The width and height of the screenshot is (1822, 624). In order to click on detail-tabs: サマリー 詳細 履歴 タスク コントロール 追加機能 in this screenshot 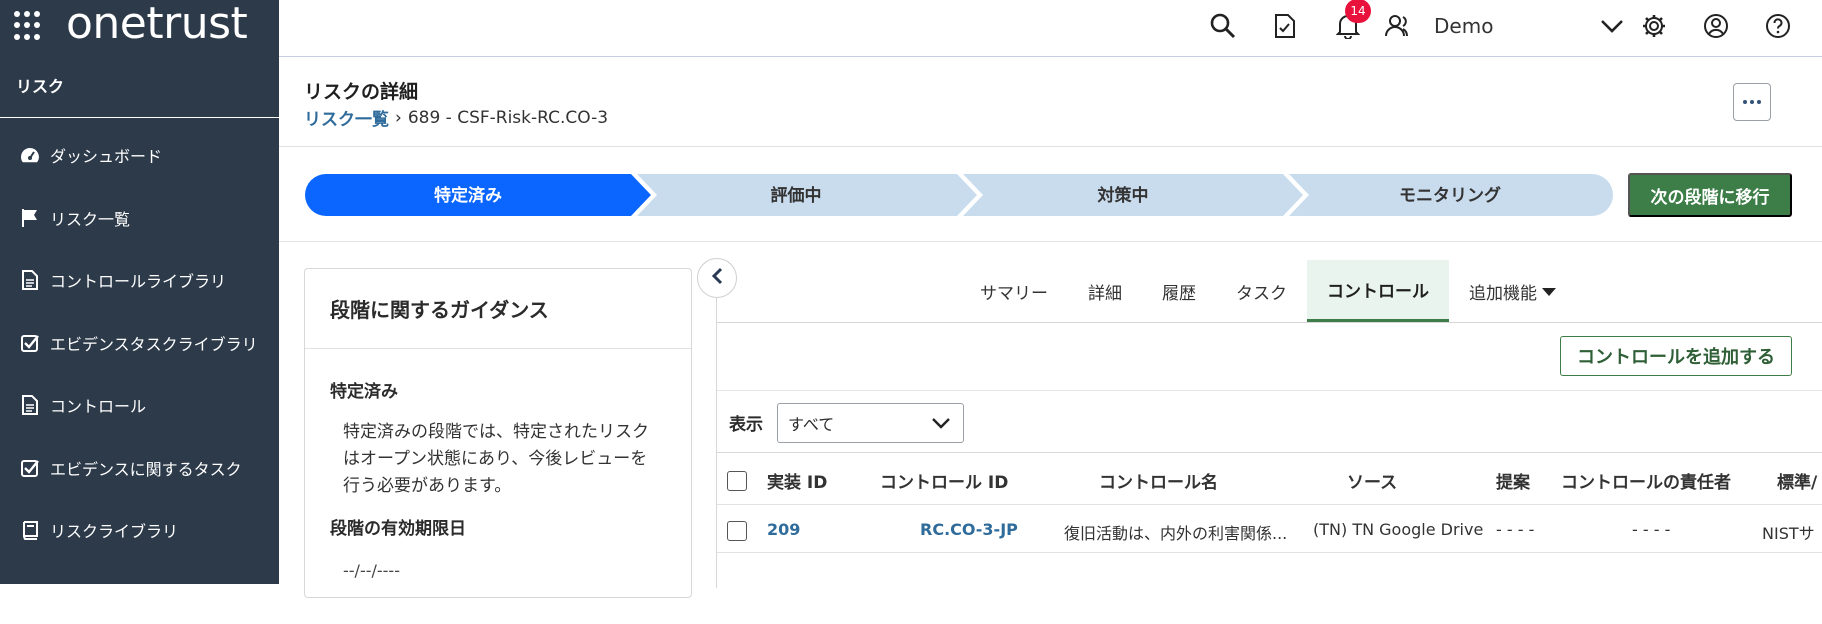, I will do `click(1268, 291)`.